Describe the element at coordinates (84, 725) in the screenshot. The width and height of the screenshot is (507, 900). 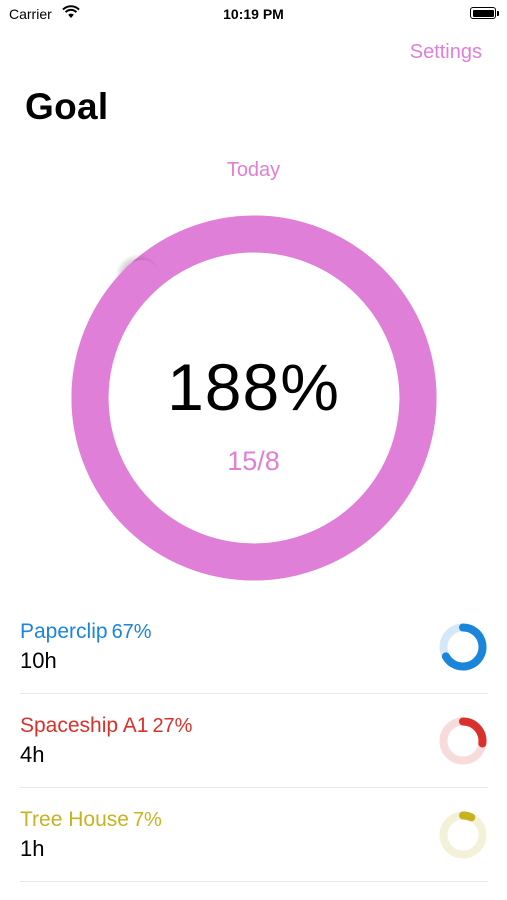
I see `project-name: Spaceship A1` at that location.